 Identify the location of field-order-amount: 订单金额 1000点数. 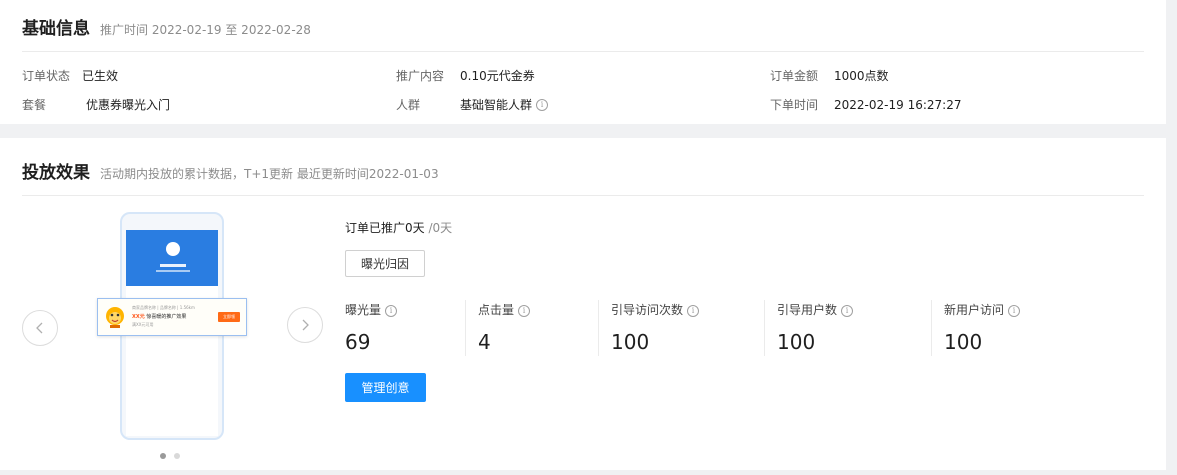
(829, 75).